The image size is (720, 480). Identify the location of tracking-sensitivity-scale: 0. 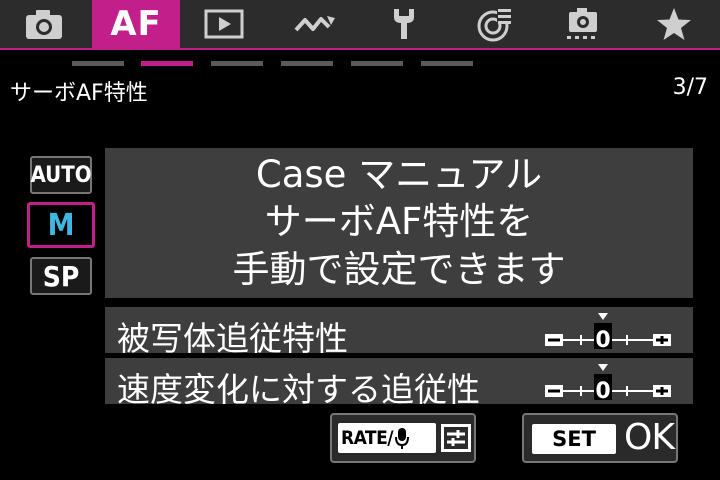
(608, 331).